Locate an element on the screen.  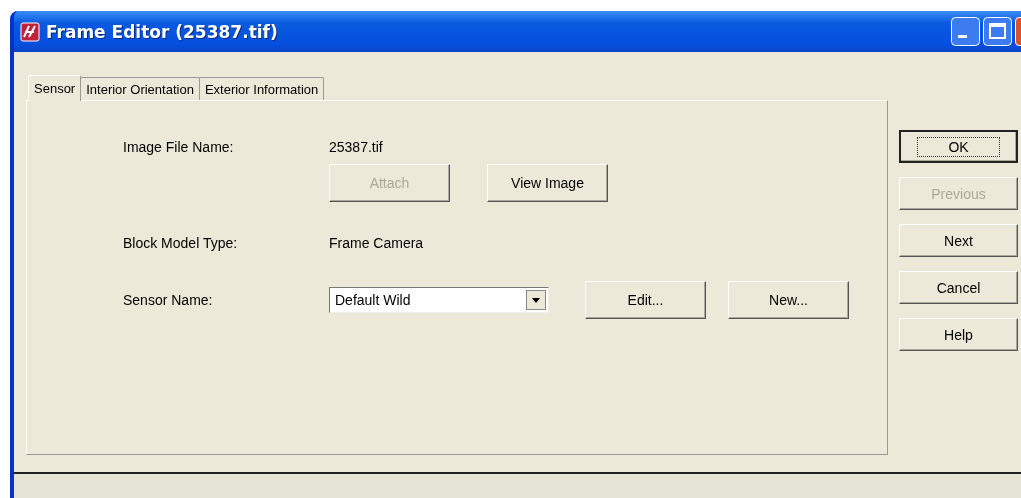
field-value: 25387.tif is located at coordinates (356, 147).